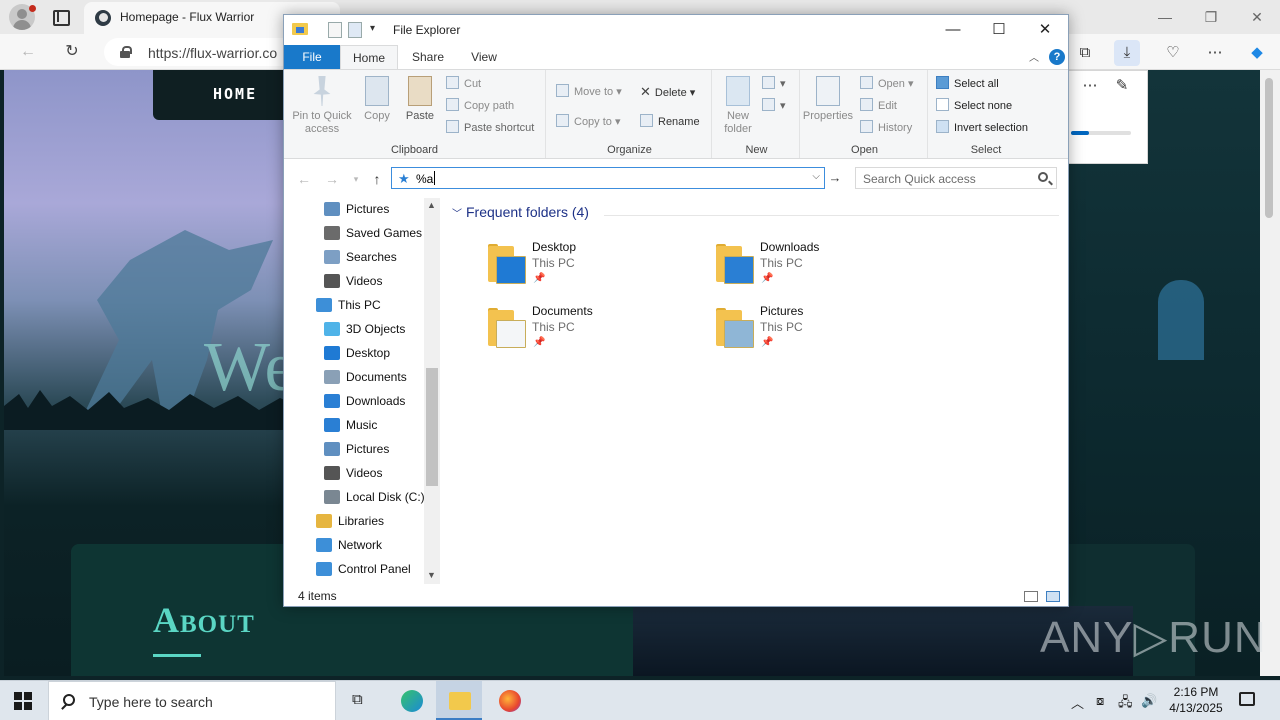  I want to click on reload-icon: ↻, so click(72, 52).